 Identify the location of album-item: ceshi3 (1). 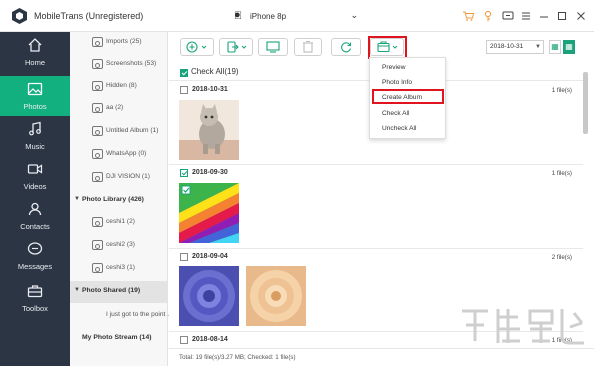
(119, 269).